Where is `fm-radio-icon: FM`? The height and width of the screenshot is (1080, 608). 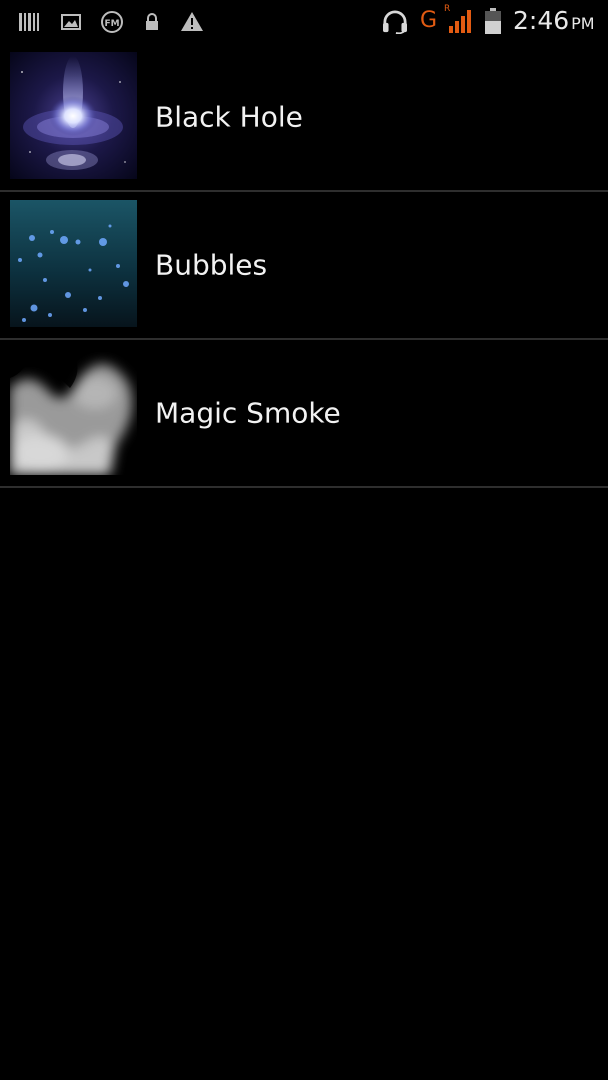
fm-radio-icon: FM is located at coordinates (112, 22).